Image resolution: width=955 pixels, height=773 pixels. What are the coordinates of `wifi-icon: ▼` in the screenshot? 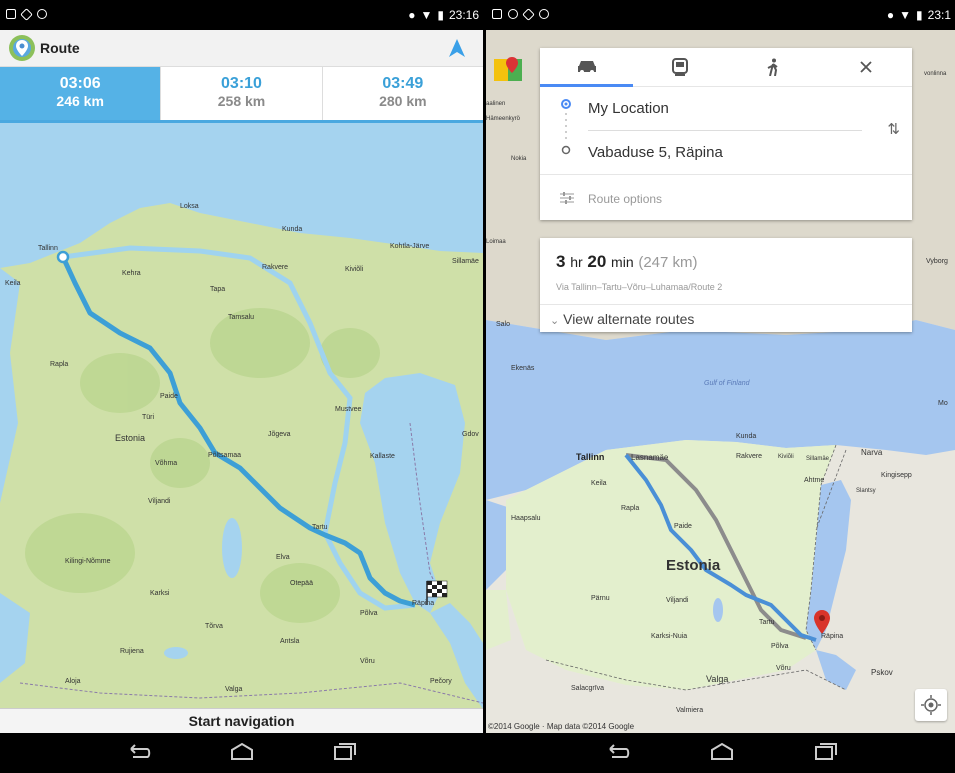 It's located at (426, 15).